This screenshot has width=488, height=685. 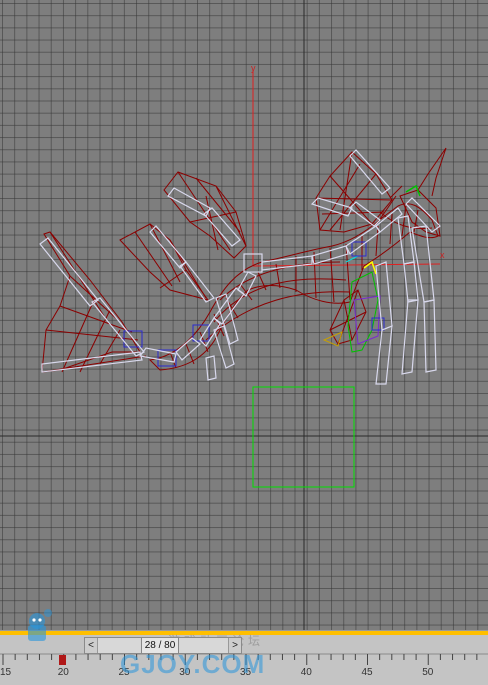 I want to click on y-axis-label: y, so click(x=253, y=68).